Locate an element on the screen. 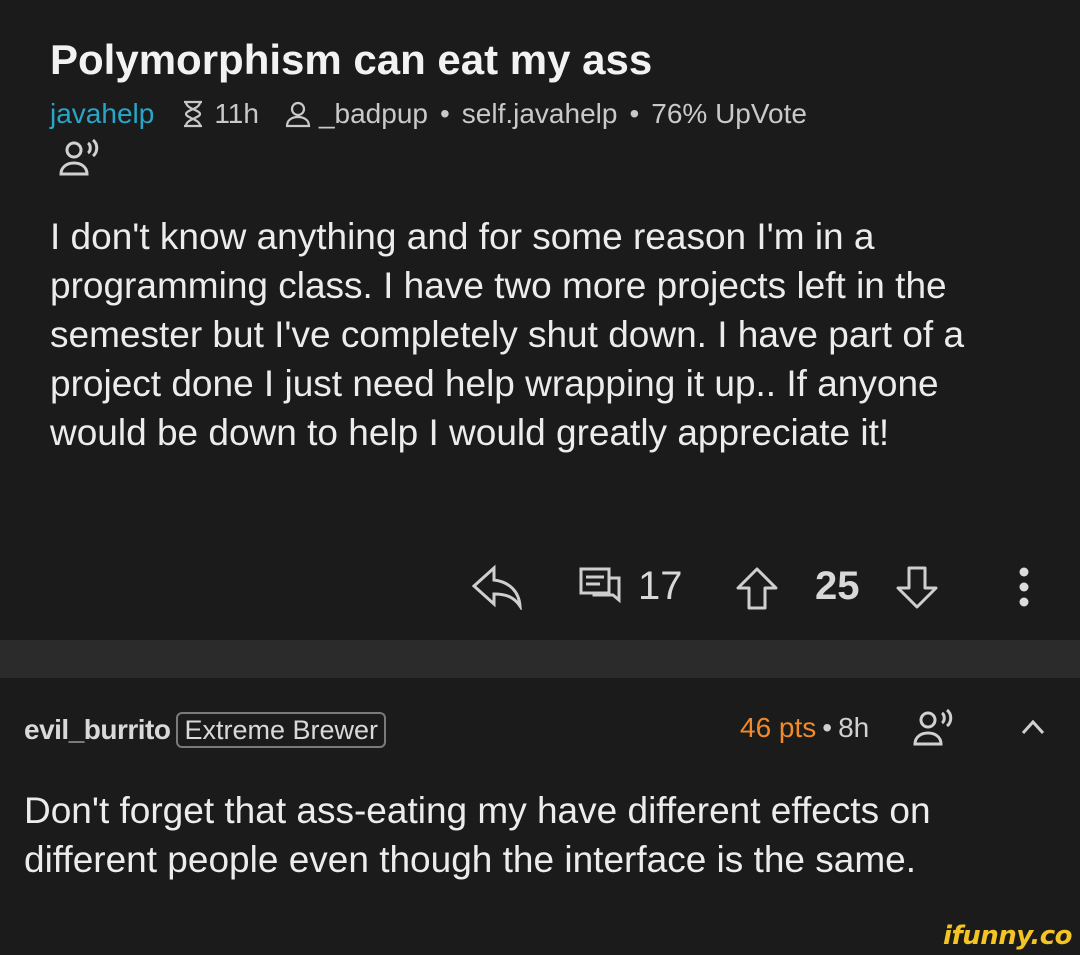  comment-age: 8h is located at coordinates (854, 727).